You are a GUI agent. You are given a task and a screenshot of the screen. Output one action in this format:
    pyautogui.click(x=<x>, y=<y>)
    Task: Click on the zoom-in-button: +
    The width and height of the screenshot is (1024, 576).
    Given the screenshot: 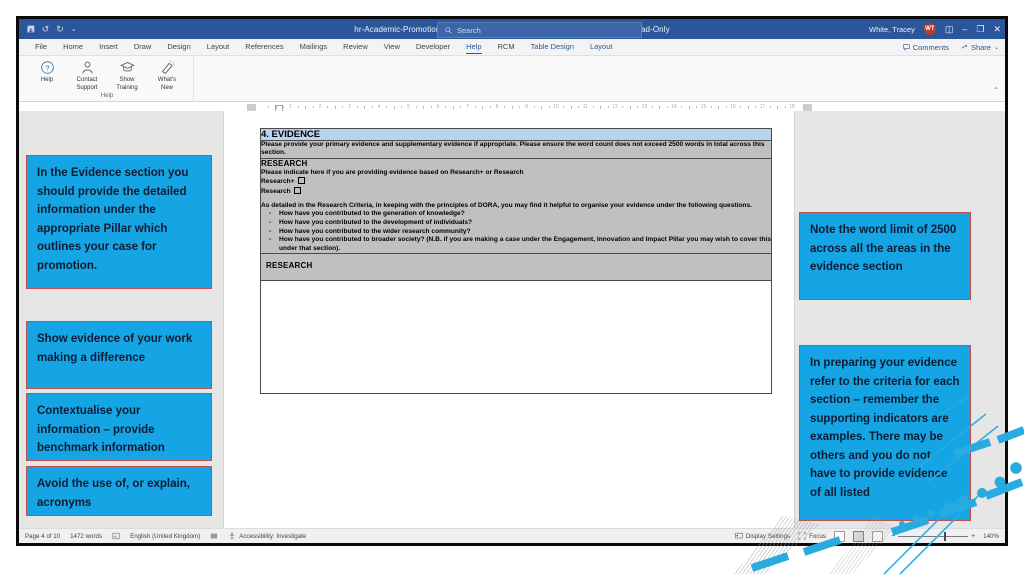 What is the action you would take?
    pyautogui.click(x=973, y=536)
    